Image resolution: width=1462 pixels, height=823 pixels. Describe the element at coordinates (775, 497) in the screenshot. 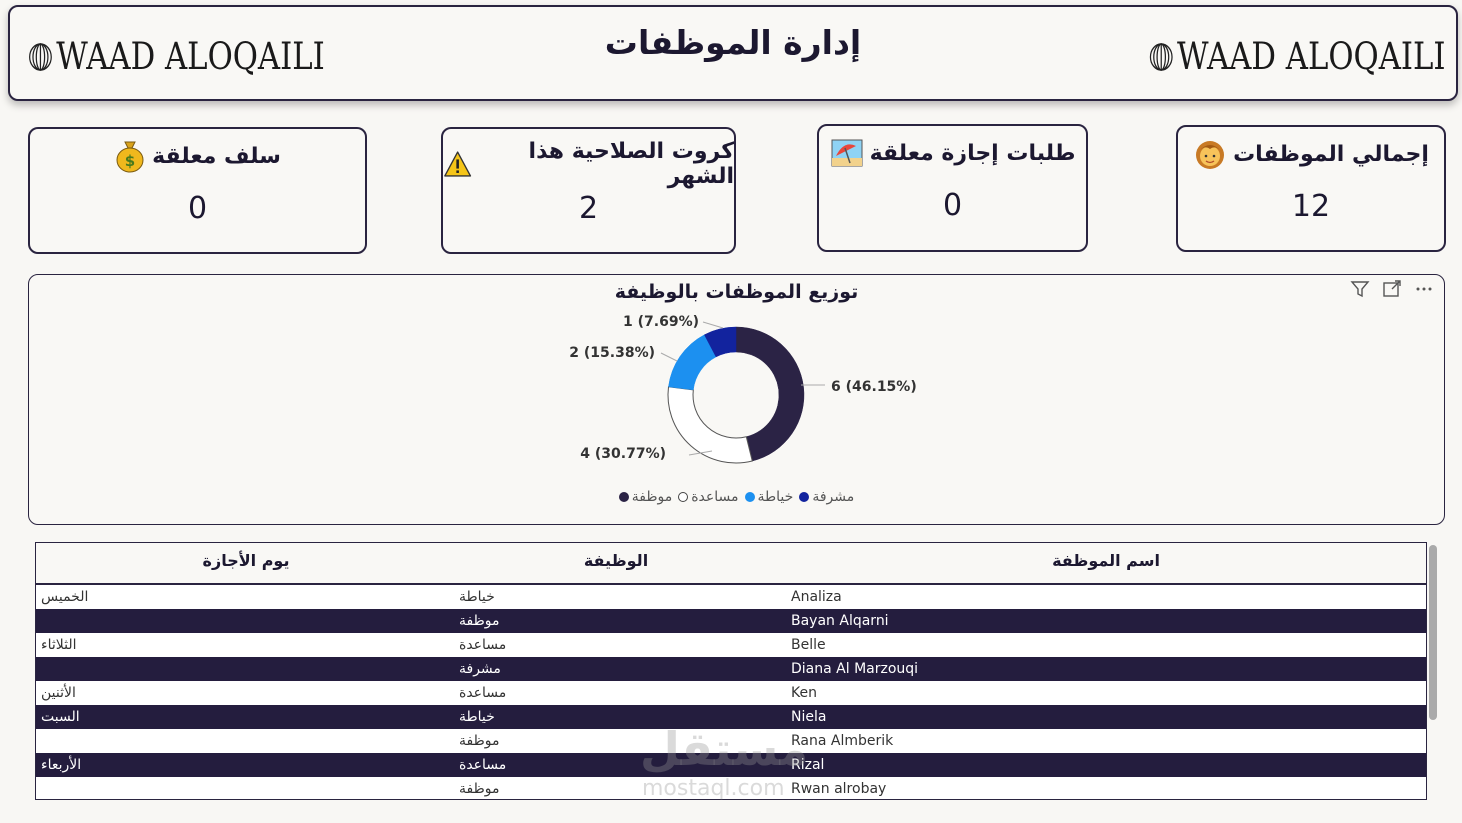

I see `legend-label: خياطة` at that location.